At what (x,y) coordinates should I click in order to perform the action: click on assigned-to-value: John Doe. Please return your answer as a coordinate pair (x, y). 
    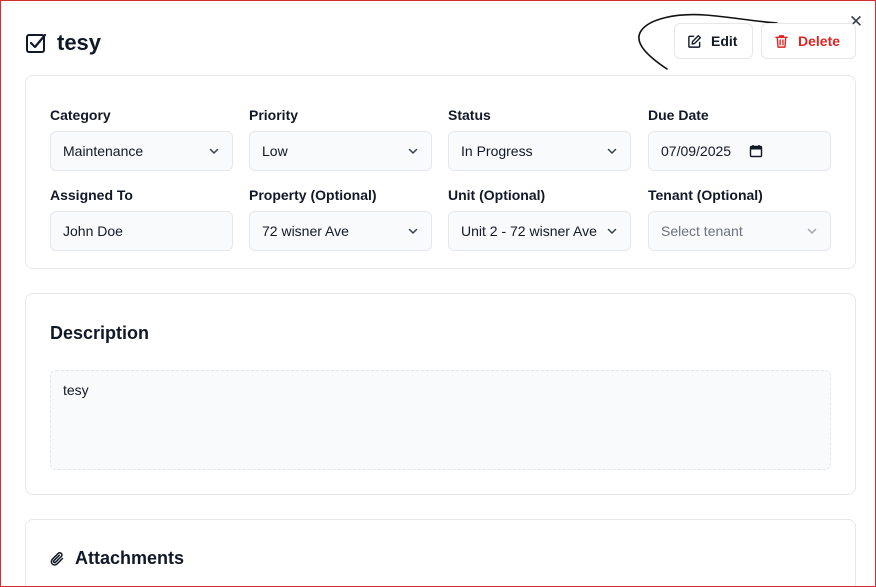
    Looking at the image, I should click on (93, 231).